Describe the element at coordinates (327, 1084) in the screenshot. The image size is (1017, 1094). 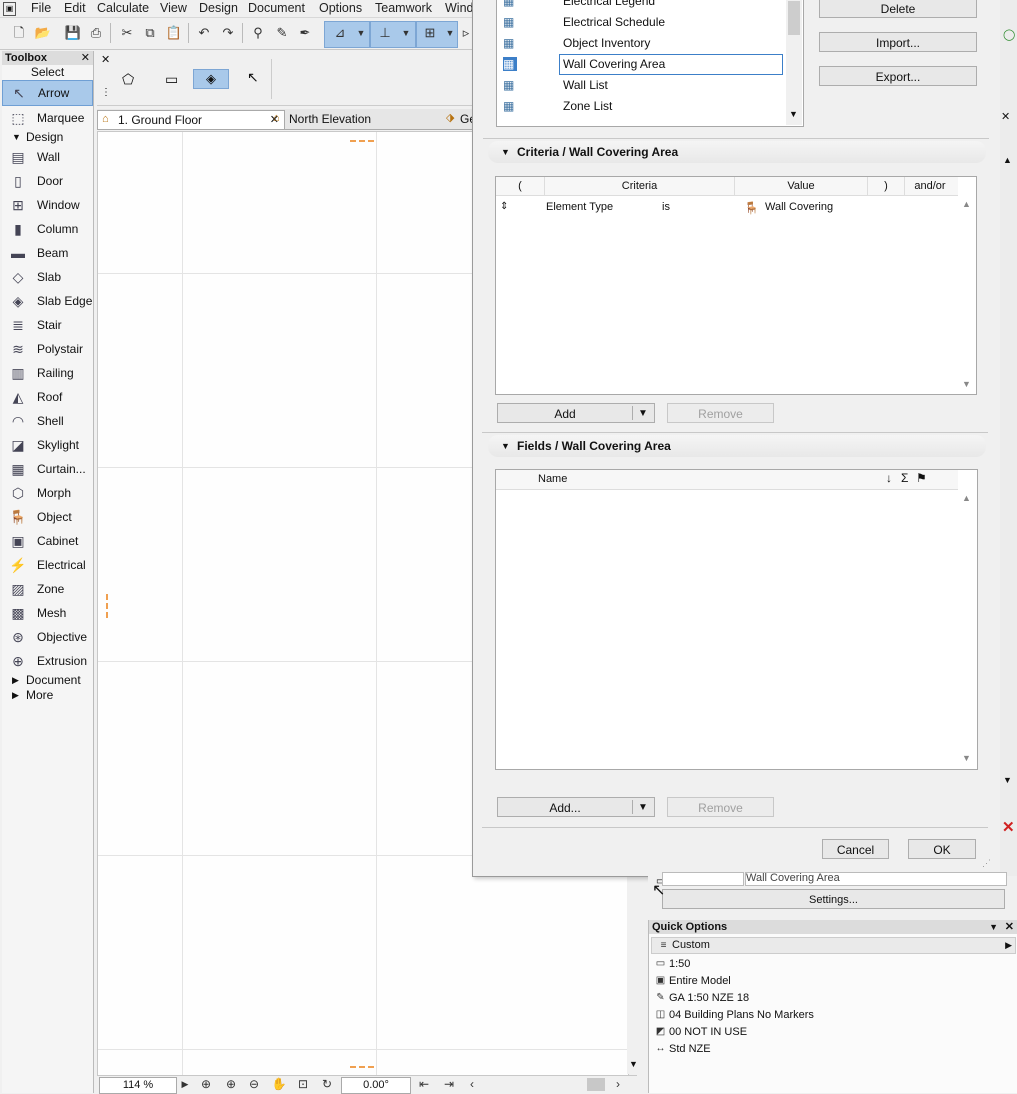
I see `orientation-icon: ↻` at that location.